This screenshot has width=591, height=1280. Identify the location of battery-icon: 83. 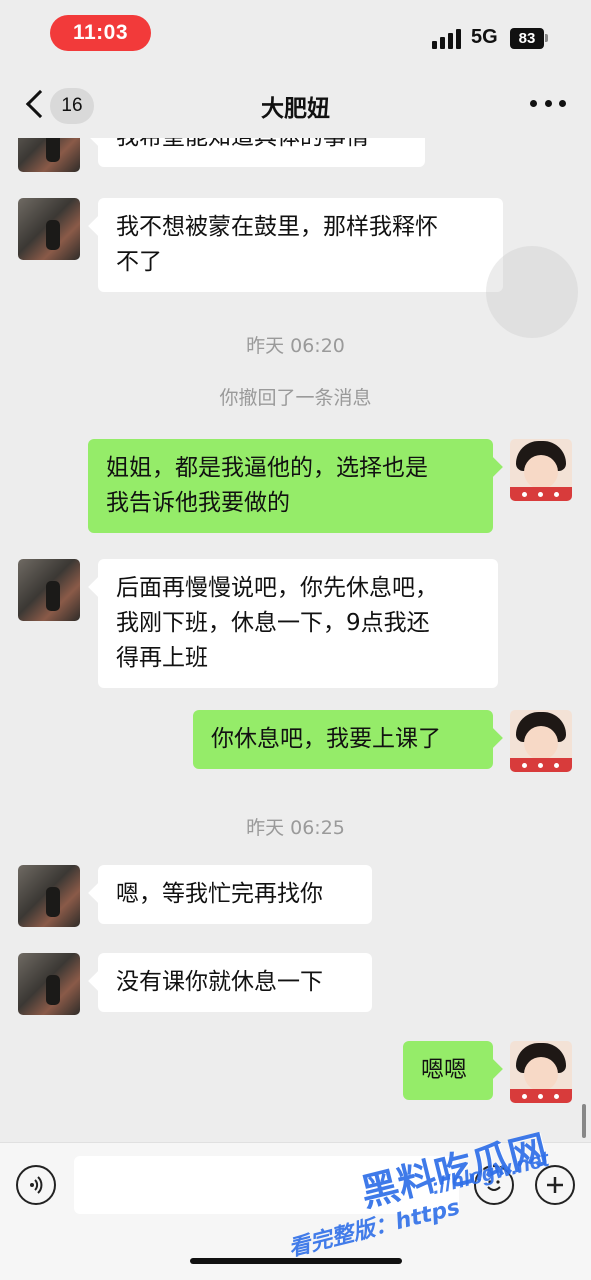
(527, 38).